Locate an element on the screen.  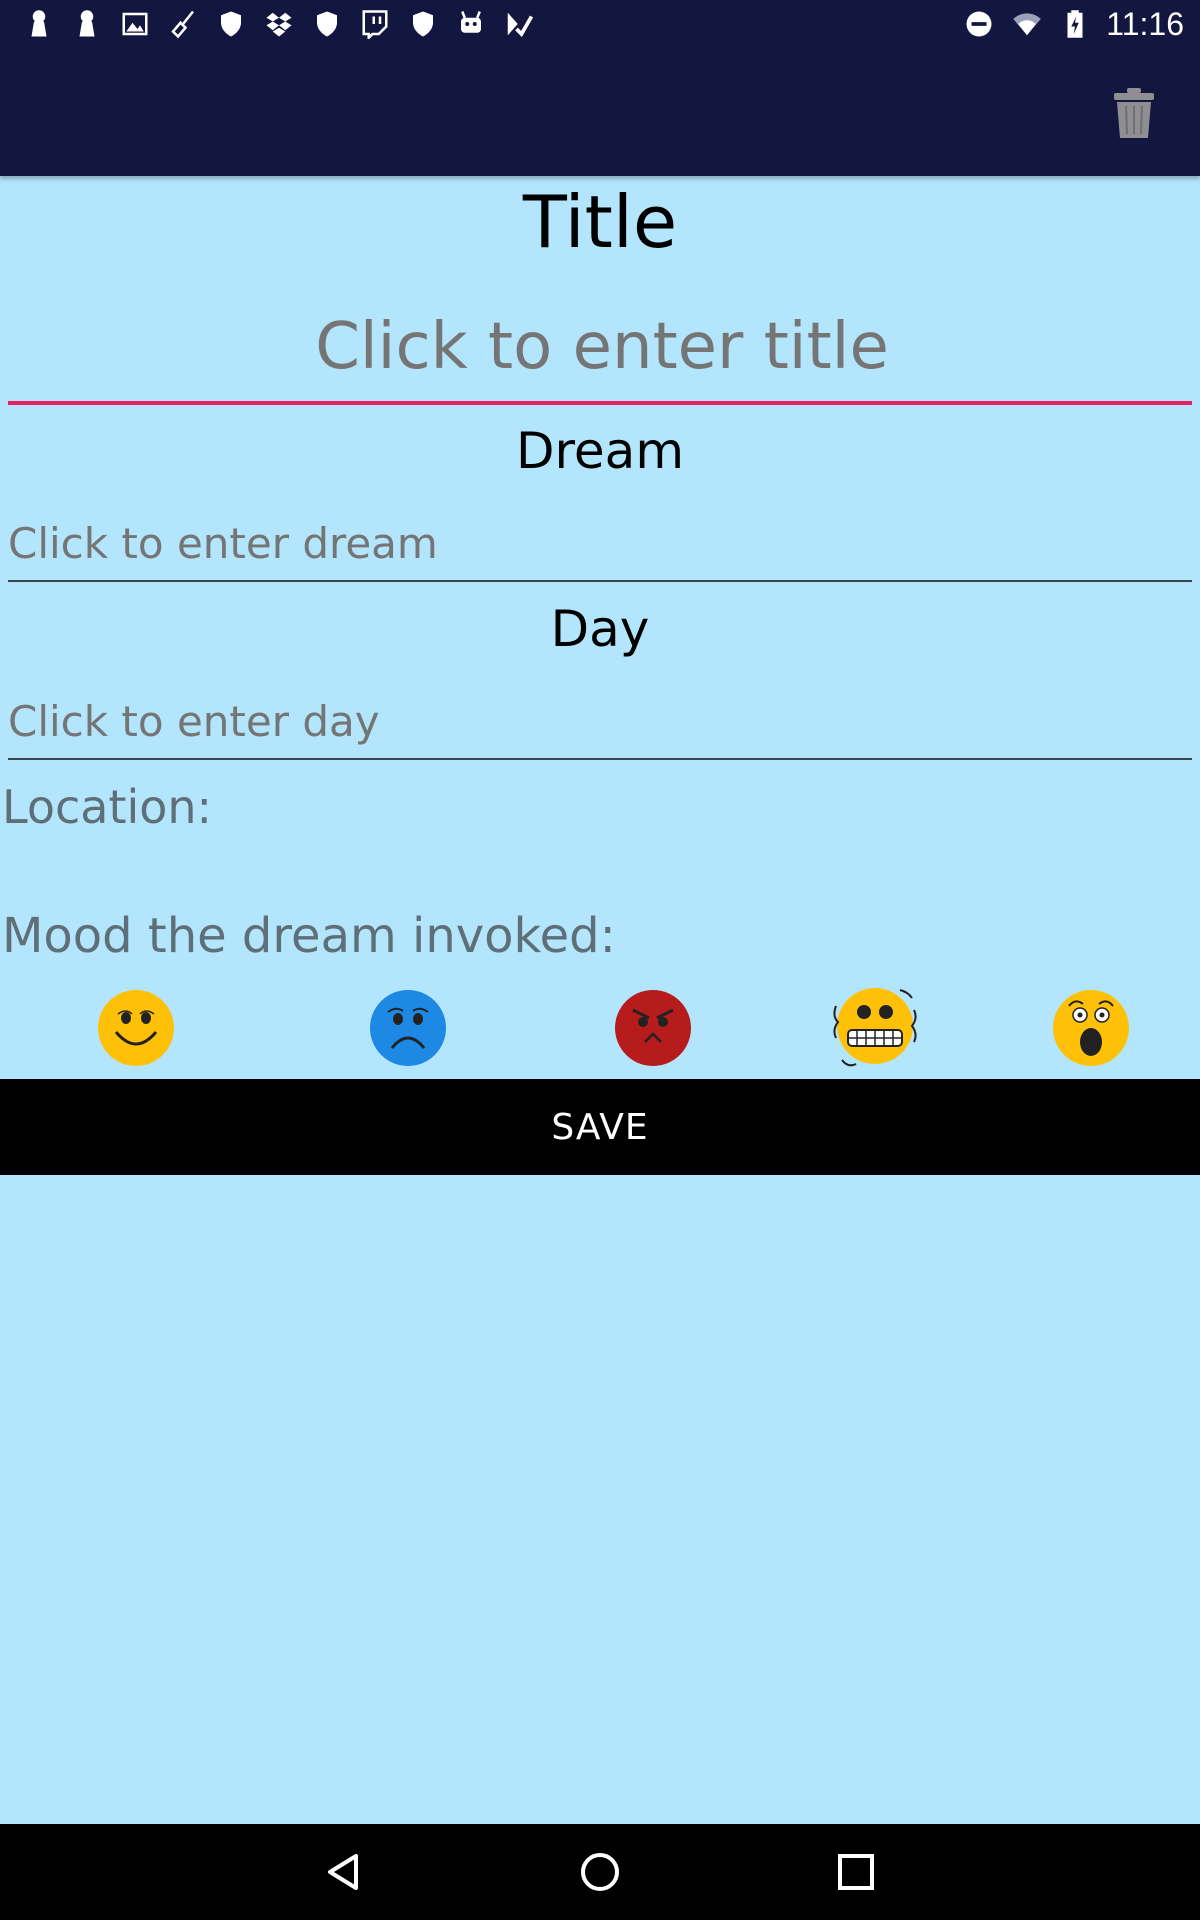
location-label: Location: is located at coordinates (107, 807).